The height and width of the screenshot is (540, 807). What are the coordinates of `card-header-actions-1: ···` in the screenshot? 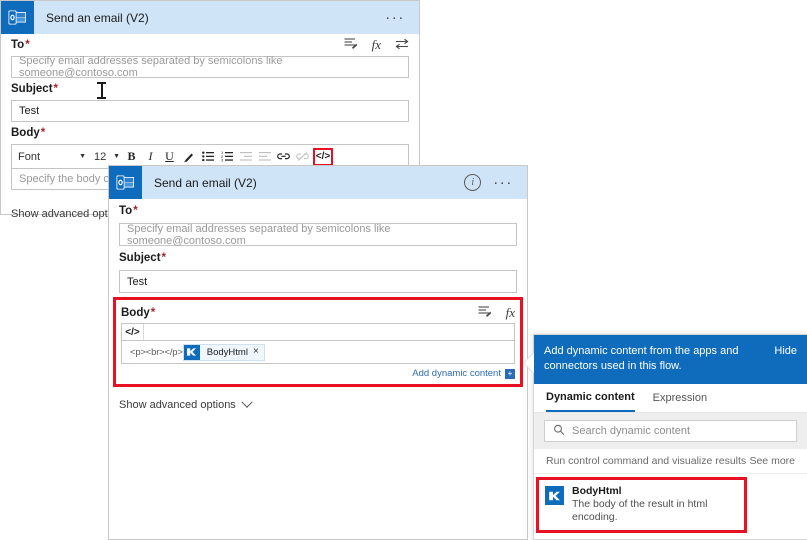 It's located at (395, 17).